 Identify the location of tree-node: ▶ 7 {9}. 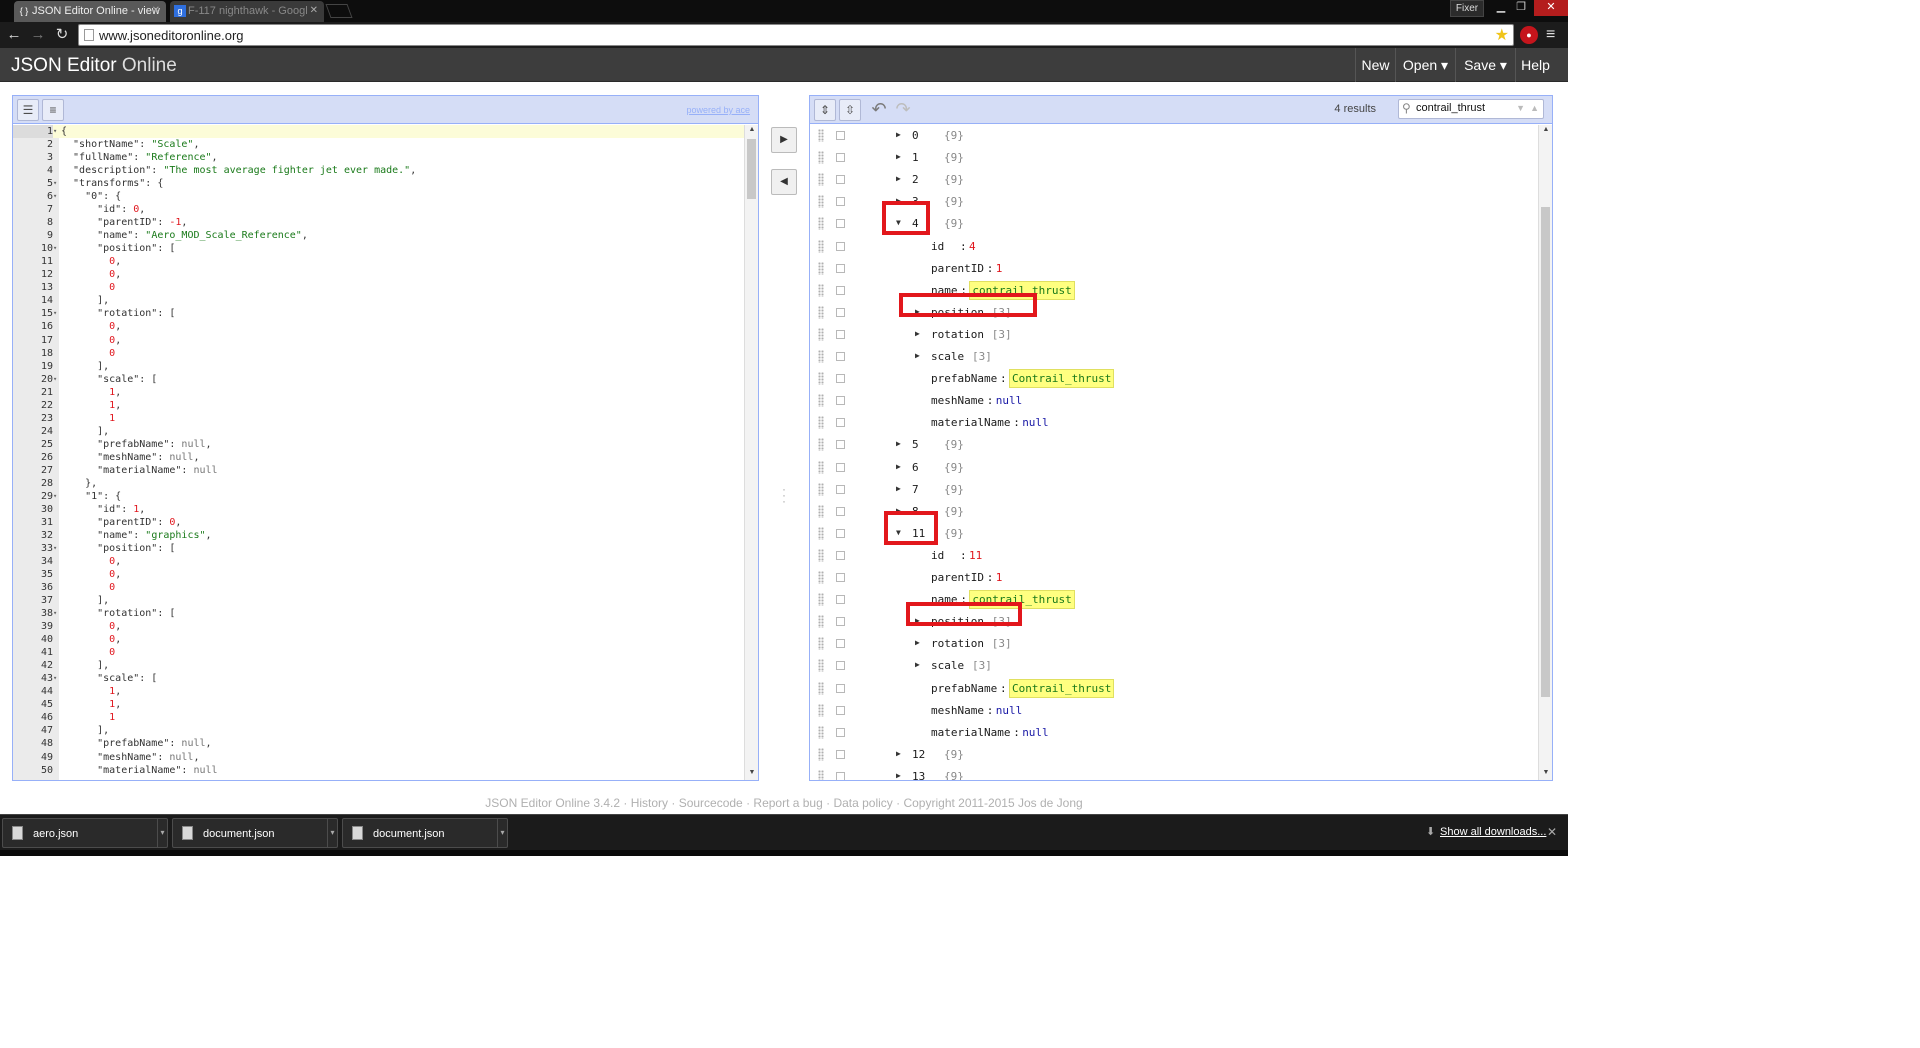
(1174, 490).